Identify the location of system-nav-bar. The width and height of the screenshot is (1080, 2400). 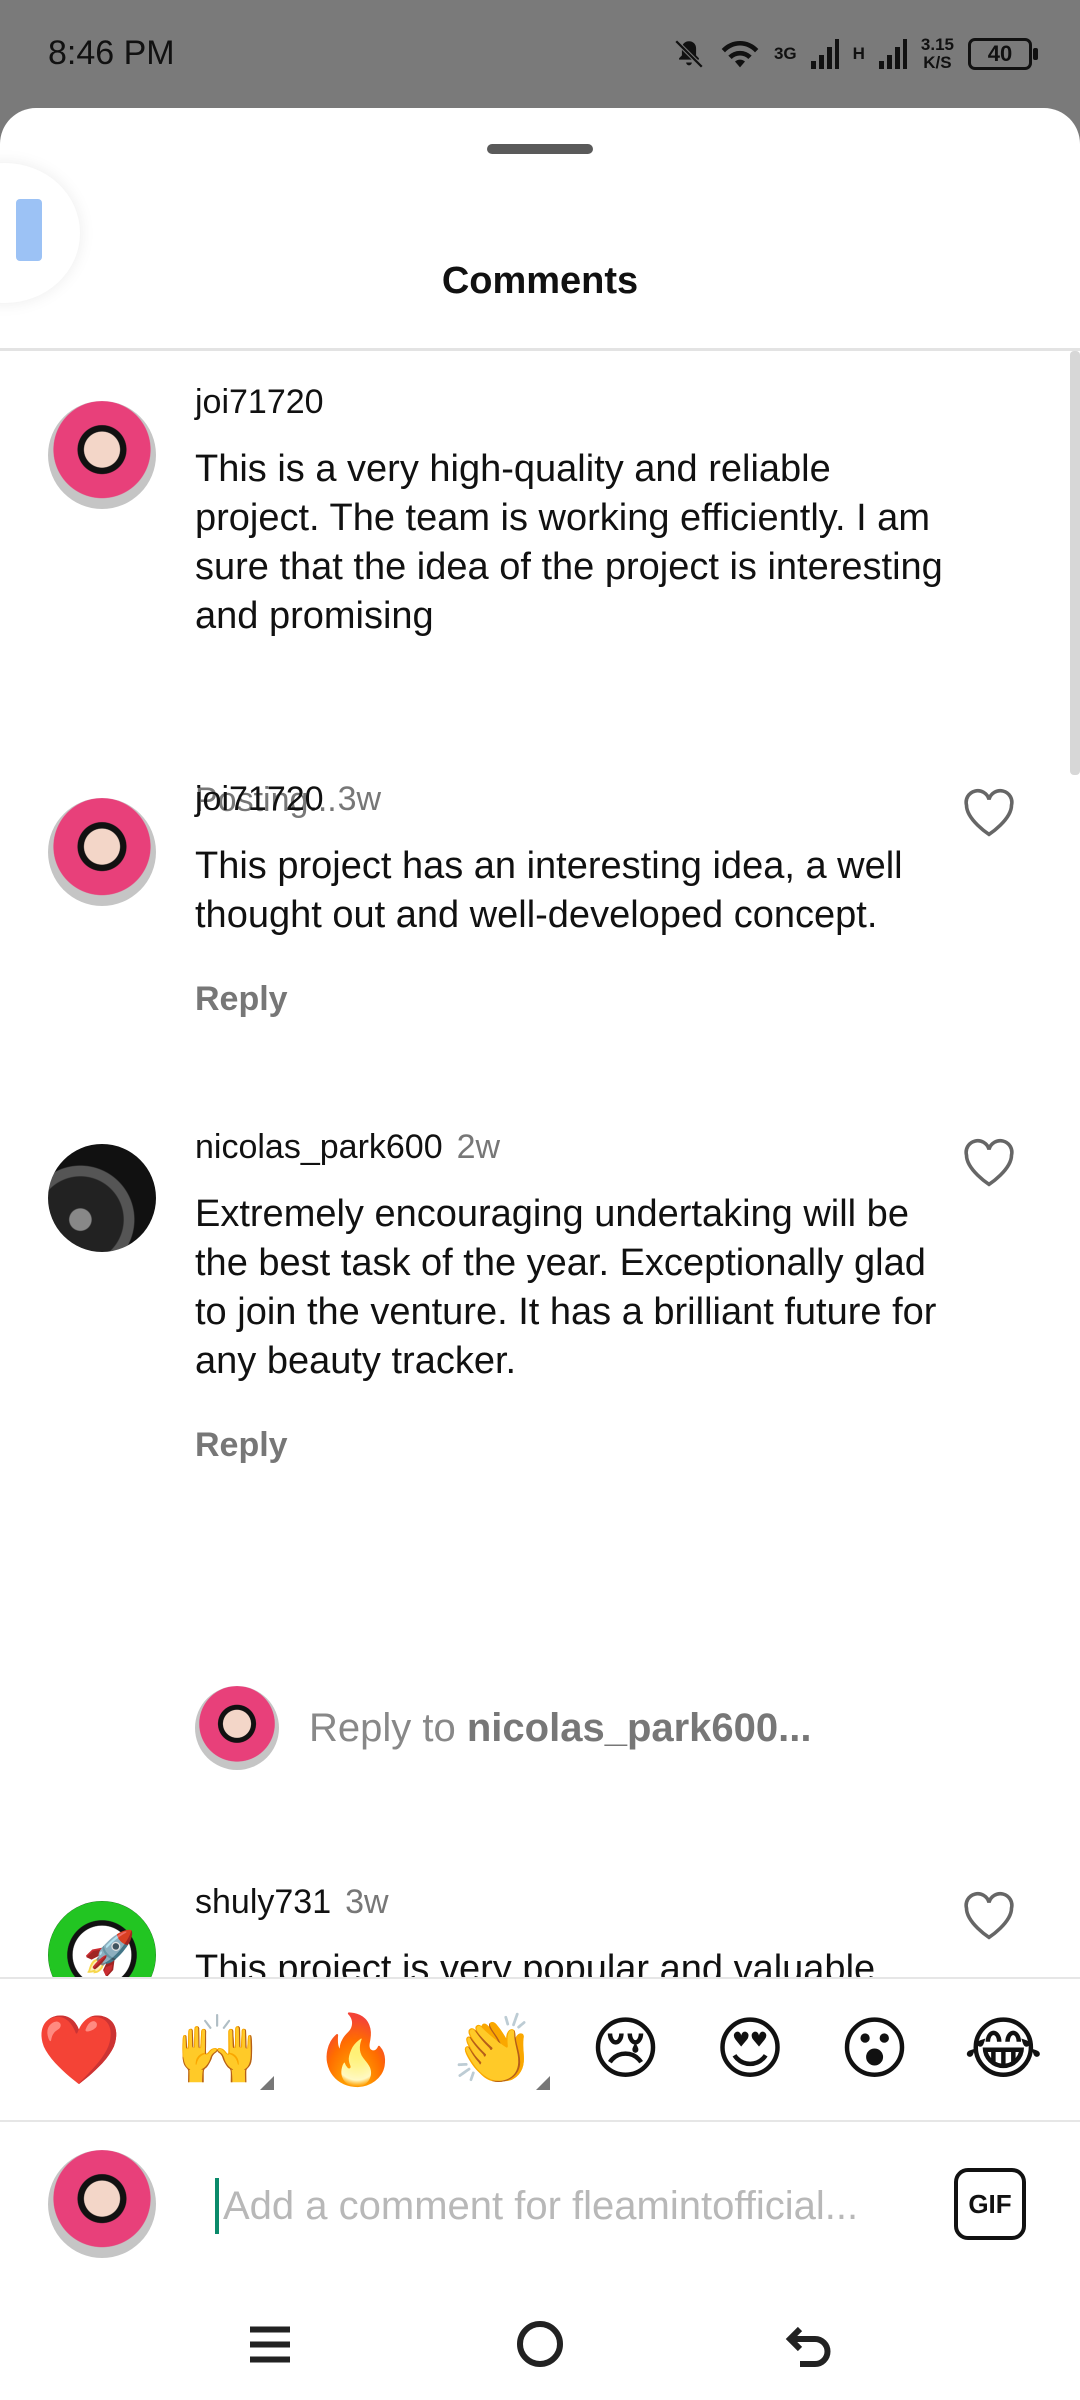
(540, 2342).